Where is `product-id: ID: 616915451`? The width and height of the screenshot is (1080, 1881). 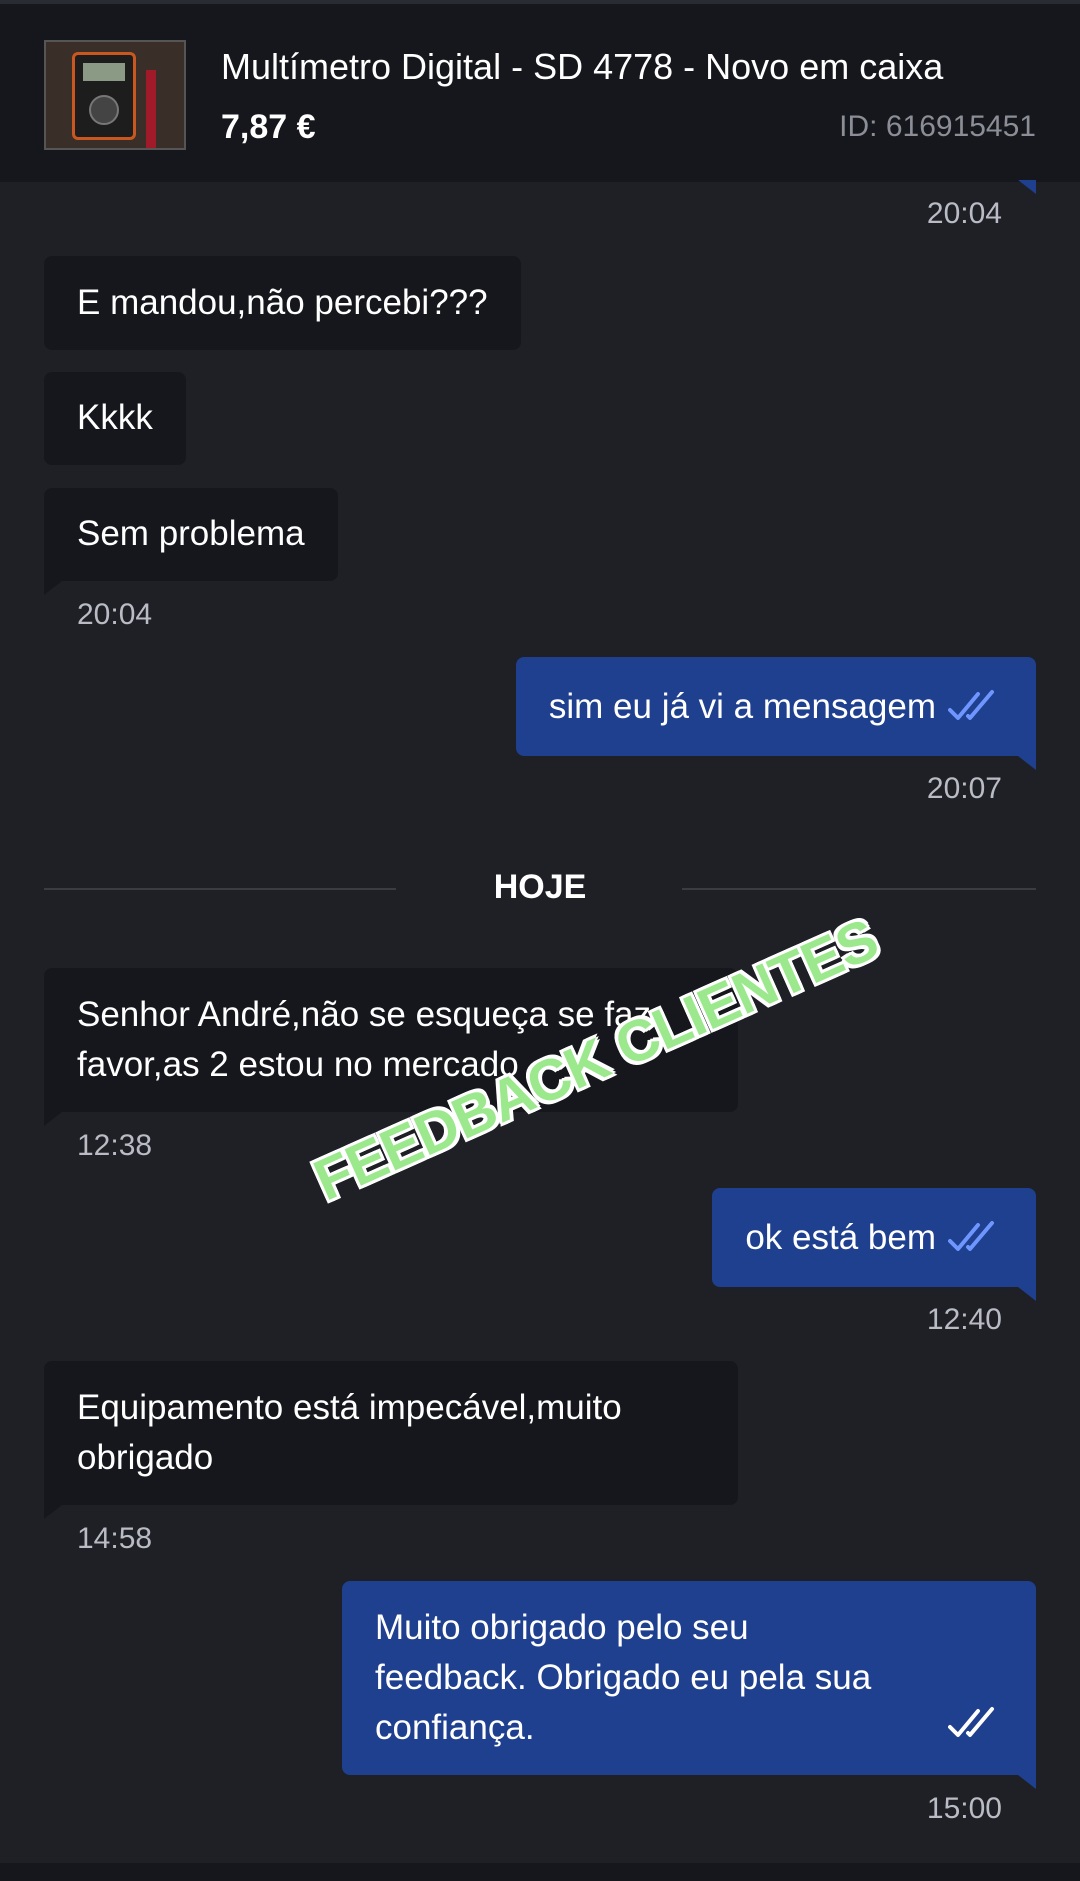
product-id: ID: 616915451 is located at coordinates (937, 126).